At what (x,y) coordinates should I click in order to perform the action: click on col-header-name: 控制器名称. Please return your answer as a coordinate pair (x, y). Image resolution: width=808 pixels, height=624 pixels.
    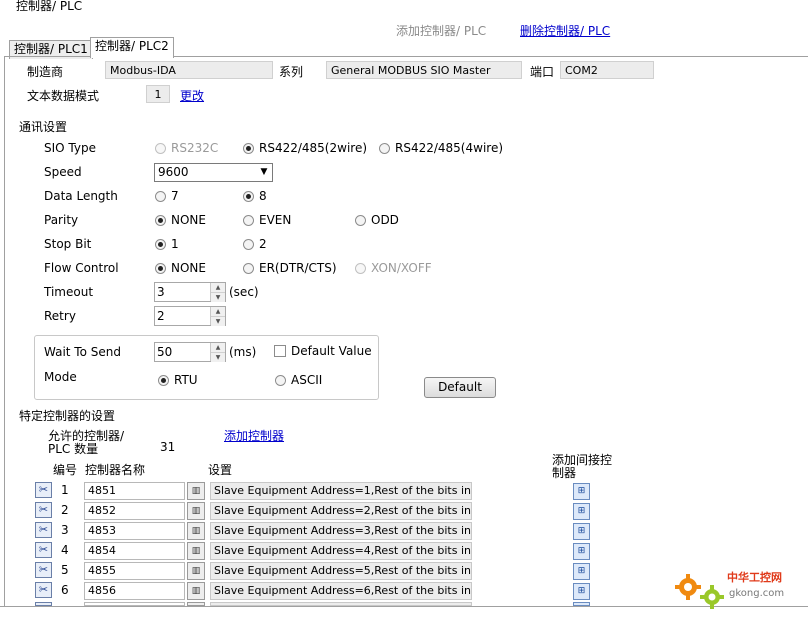
    Looking at the image, I should click on (115, 470).